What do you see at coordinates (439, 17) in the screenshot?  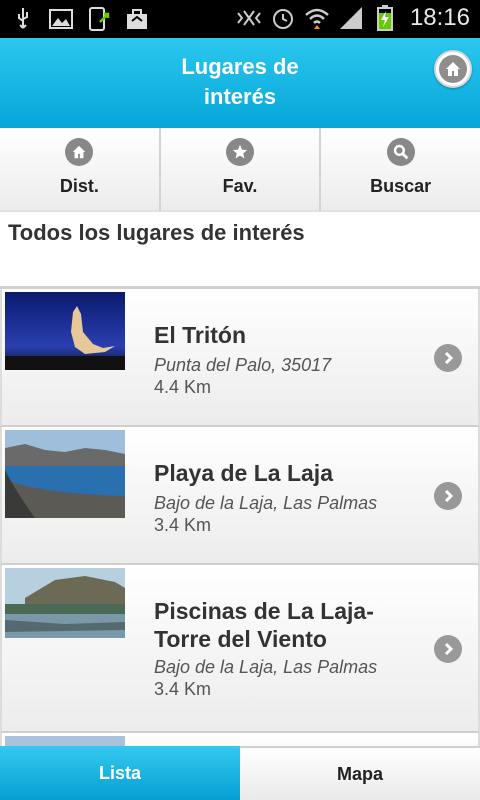 I see `clock: 18:16` at bounding box center [439, 17].